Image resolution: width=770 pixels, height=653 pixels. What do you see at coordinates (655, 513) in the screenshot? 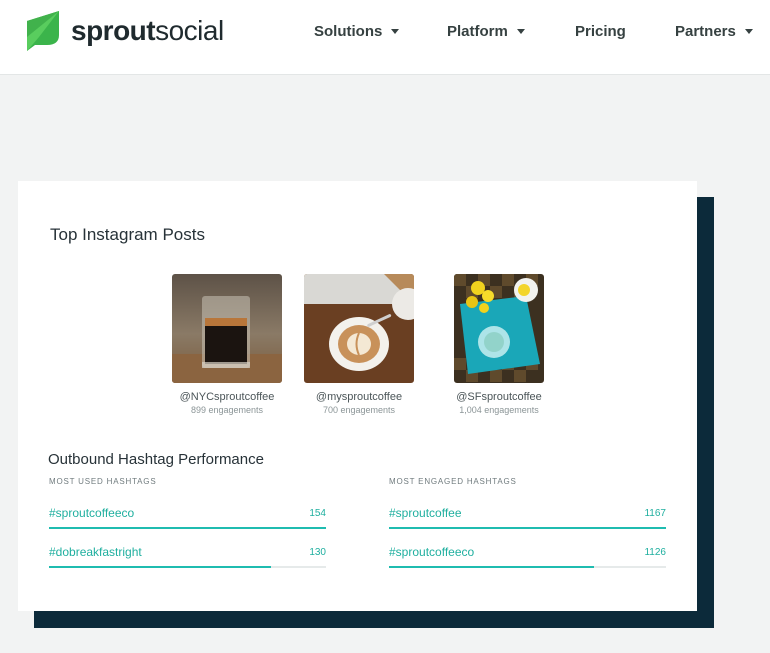
I see `hashtag-count: 1167` at bounding box center [655, 513].